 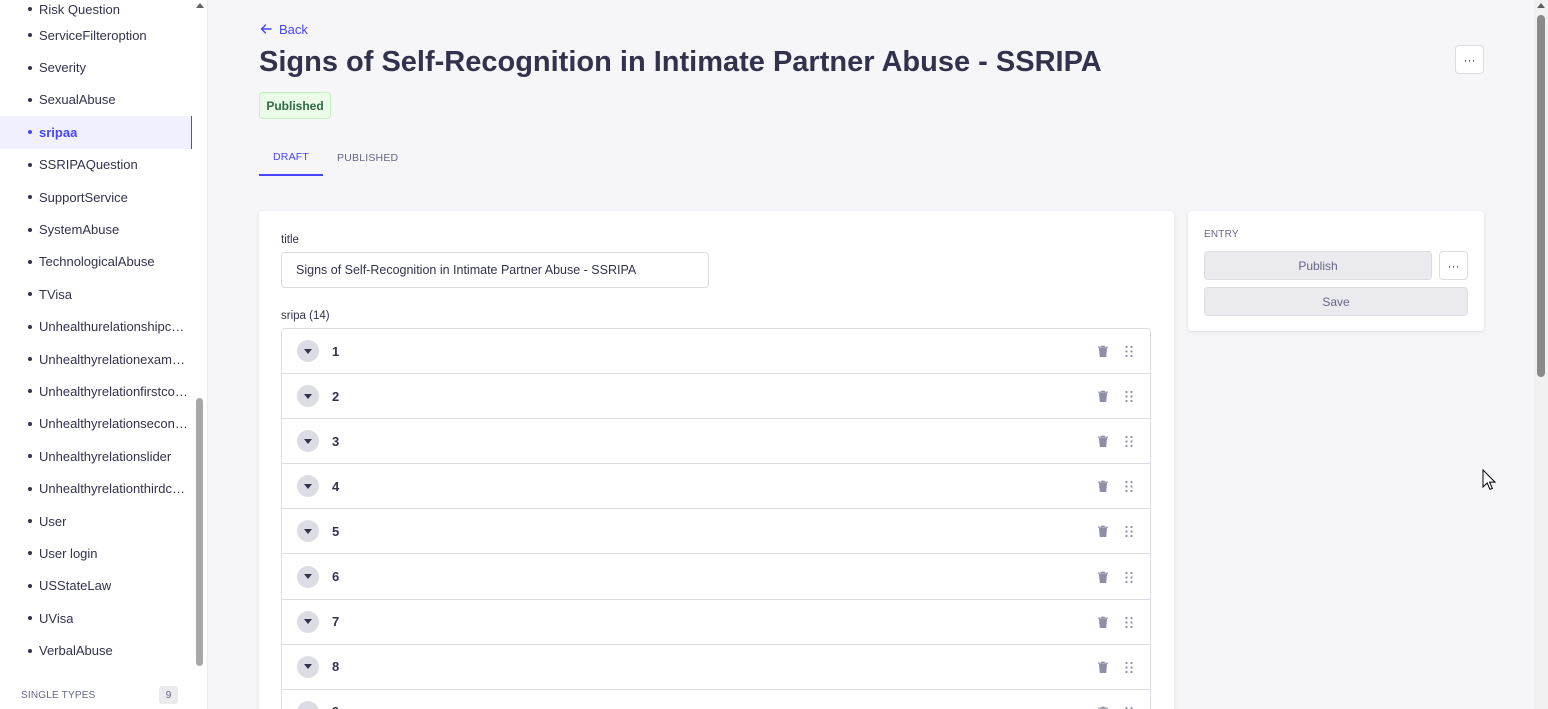 What do you see at coordinates (114, 359) in the screenshot?
I see `sidebar-item-label: Unhealthyrelationexample` at bounding box center [114, 359].